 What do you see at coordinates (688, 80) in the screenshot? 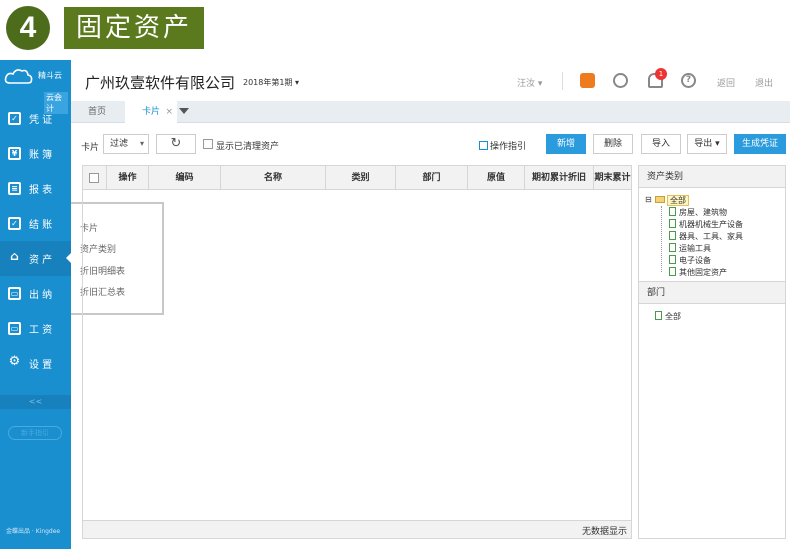
I see `help-icon: ?` at bounding box center [688, 80].